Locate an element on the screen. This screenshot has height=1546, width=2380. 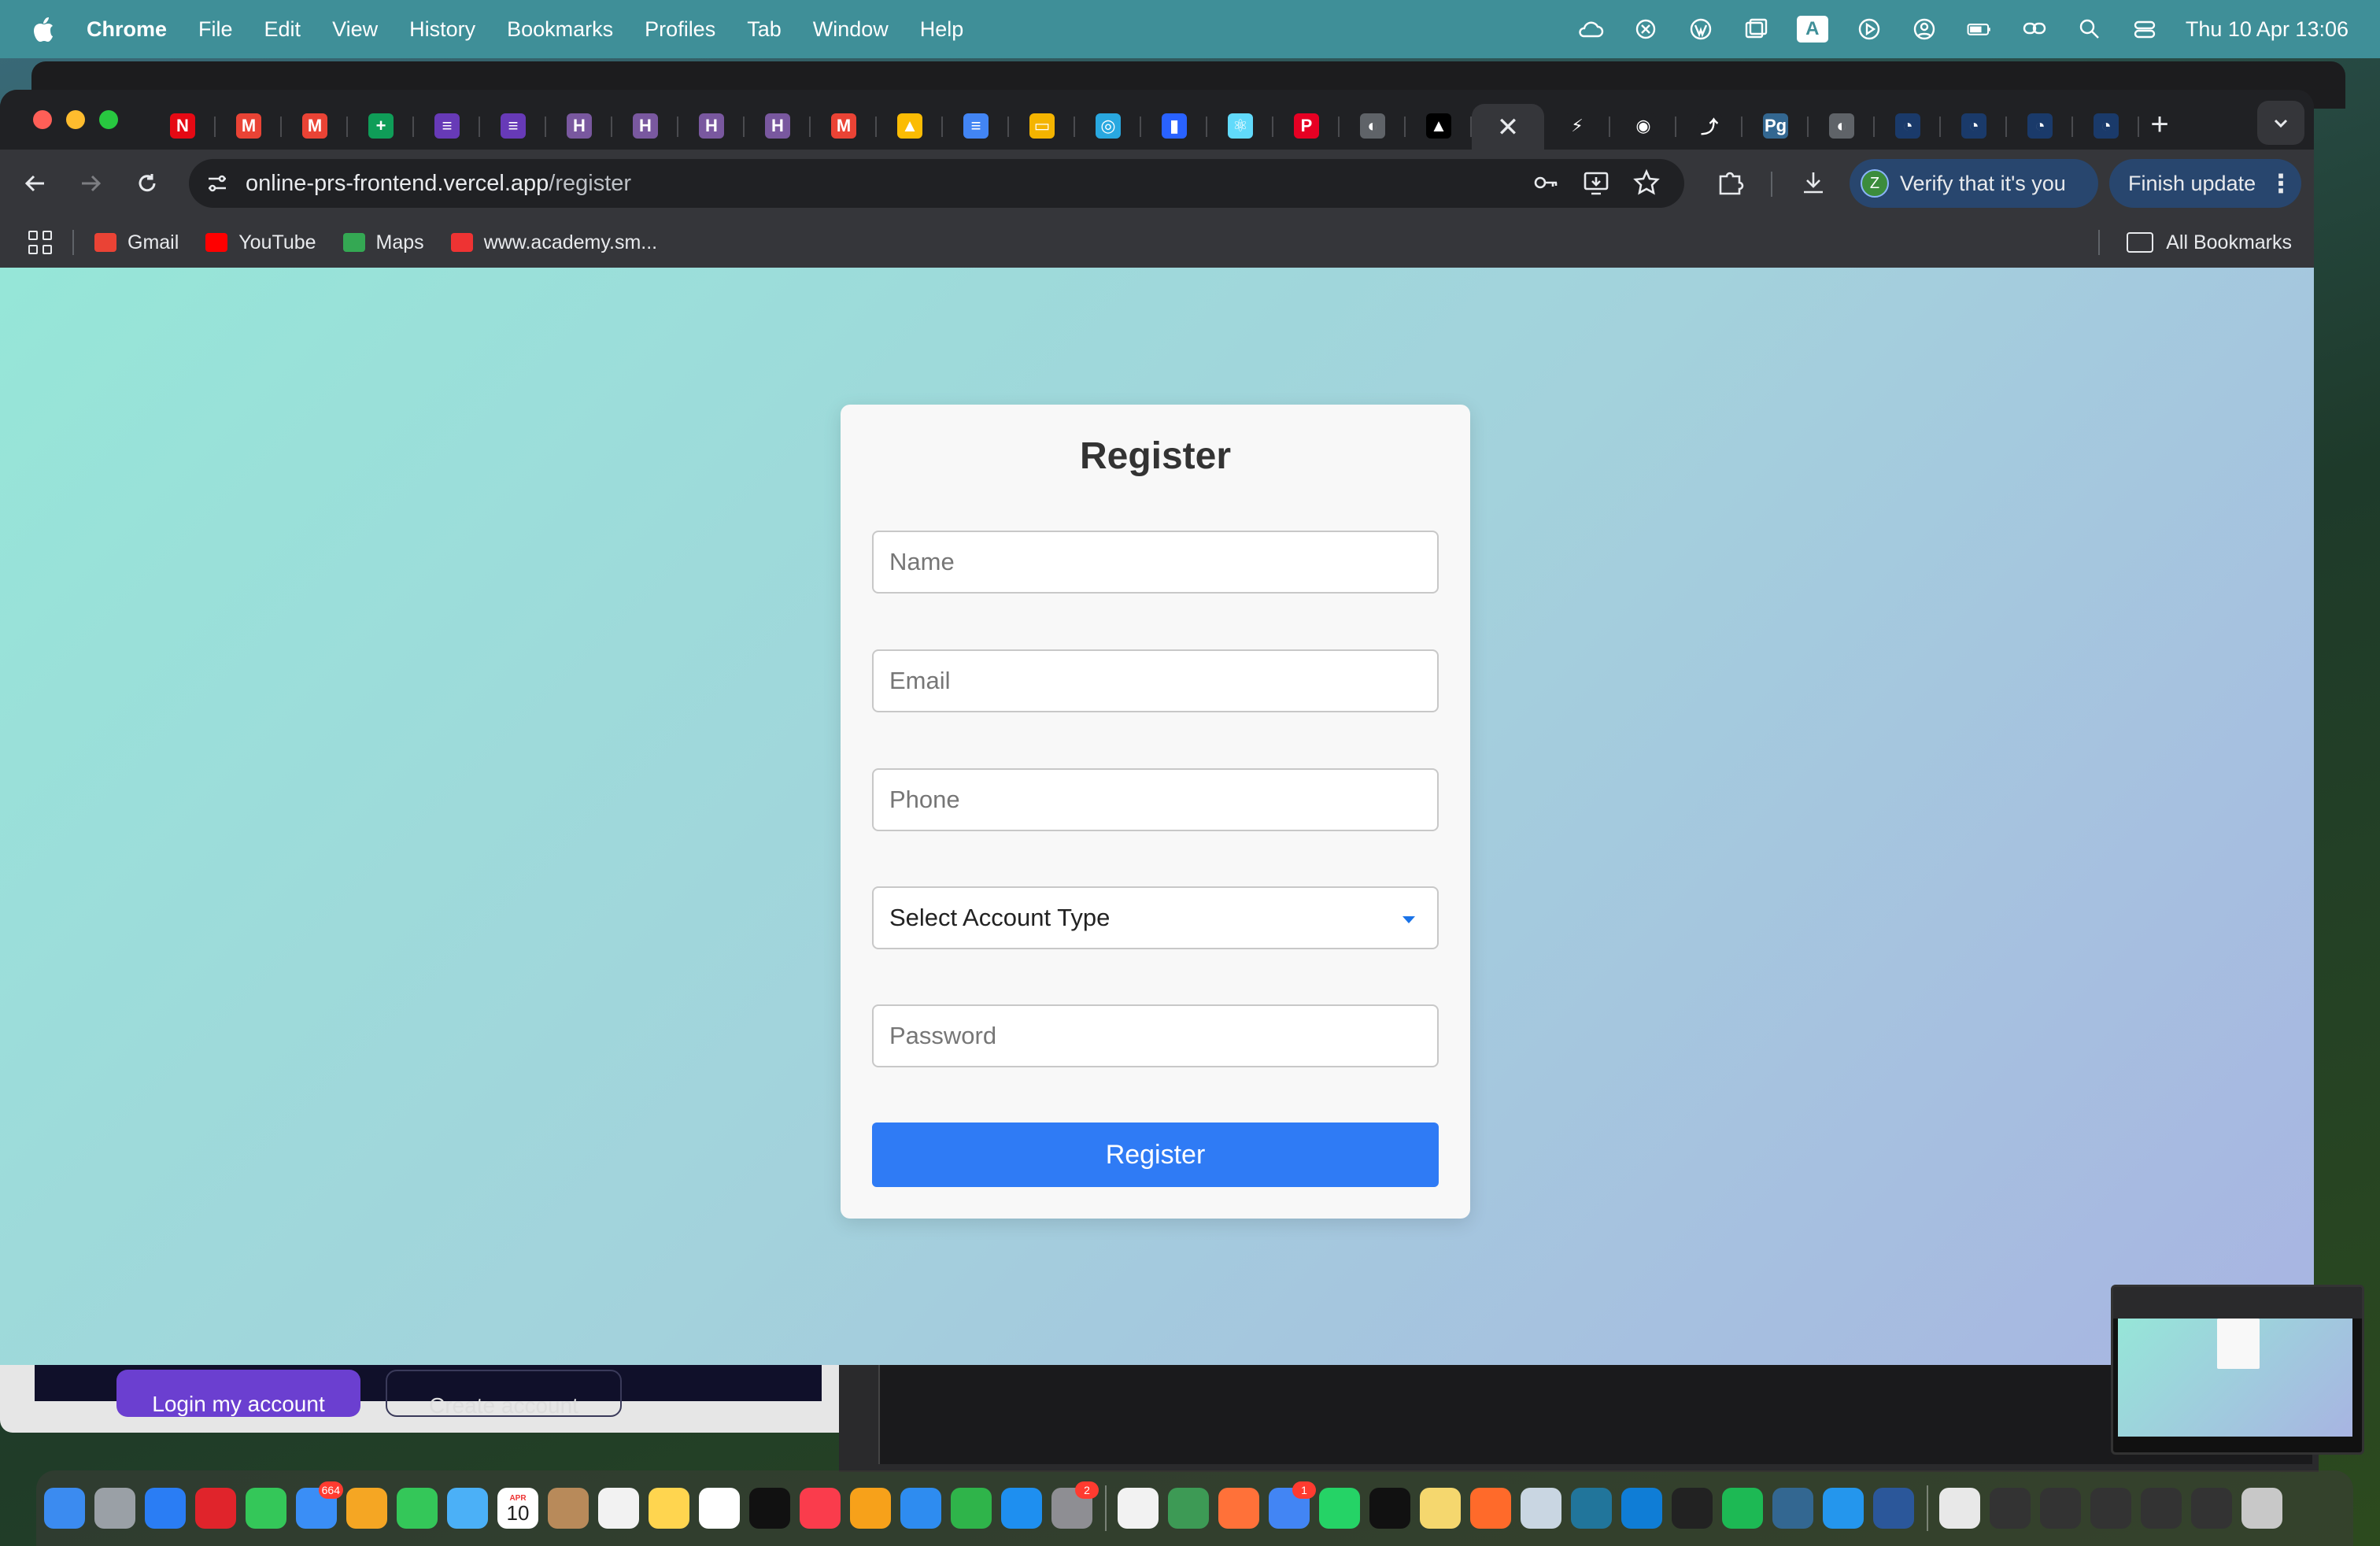
chrome-icon: 1 is located at coordinates (1292, 1505).